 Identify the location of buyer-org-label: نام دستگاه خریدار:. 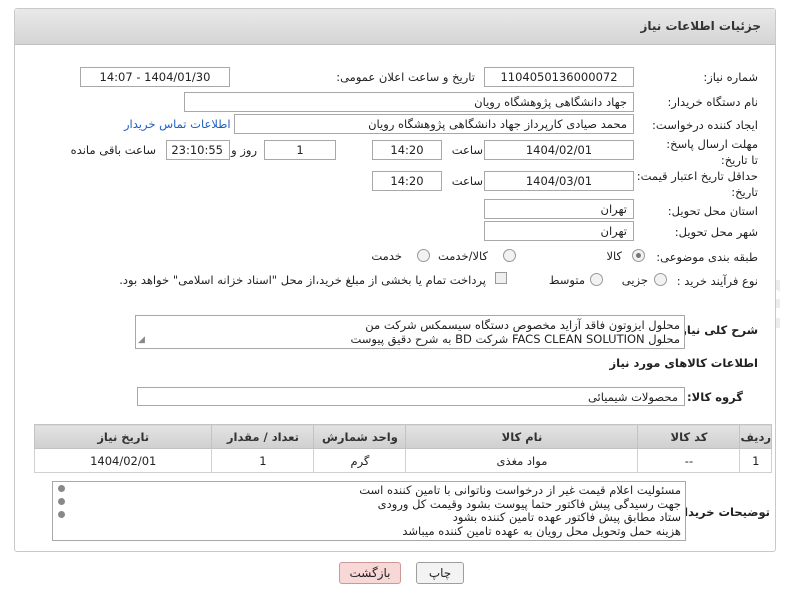
(712, 102).